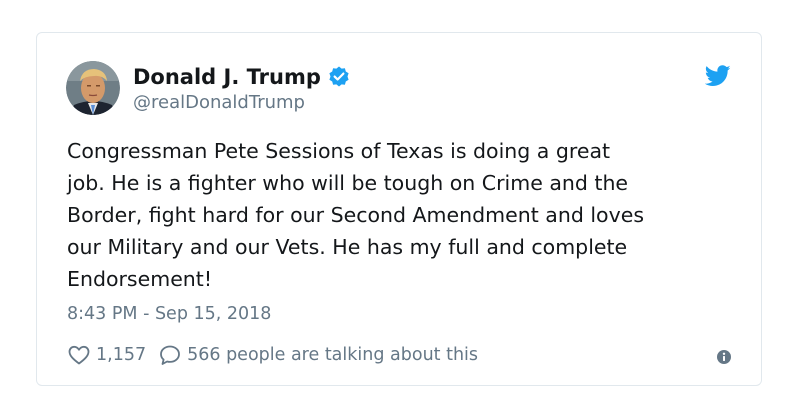 Image resolution: width=799 pixels, height=420 pixels. Describe the element at coordinates (169, 314) in the screenshot. I see `tweet-timestamp: 8:43 PM - Sep 15, 2018` at that location.